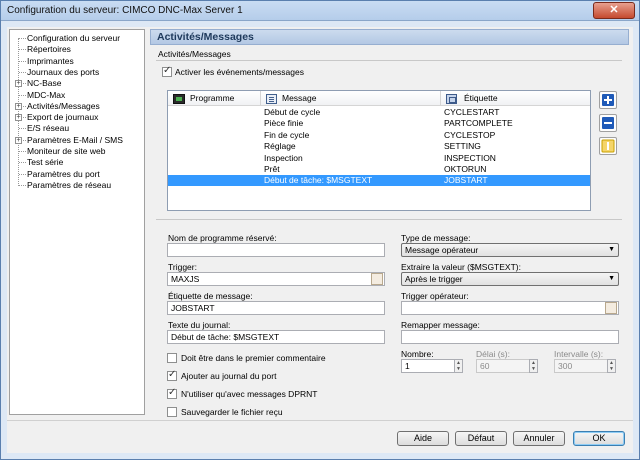 The image size is (640, 460). Describe the element at coordinates (318, 180) in the screenshot. I see `cell-message: Début de tâche: $MSGTEXT` at that location.